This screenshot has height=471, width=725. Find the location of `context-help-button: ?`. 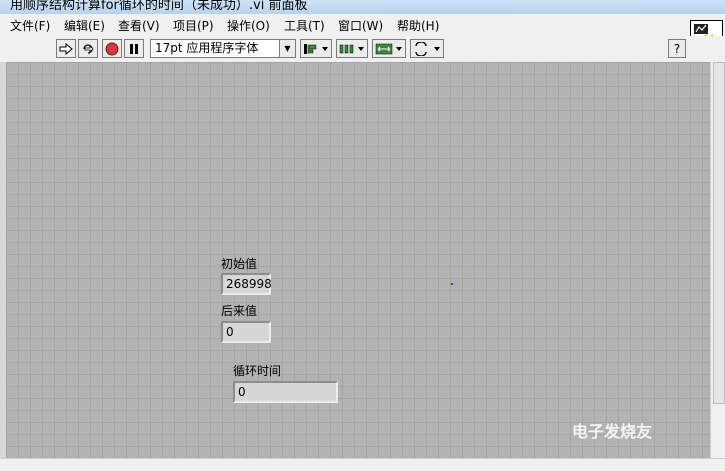

context-help-button: ? is located at coordinates (677, 48).